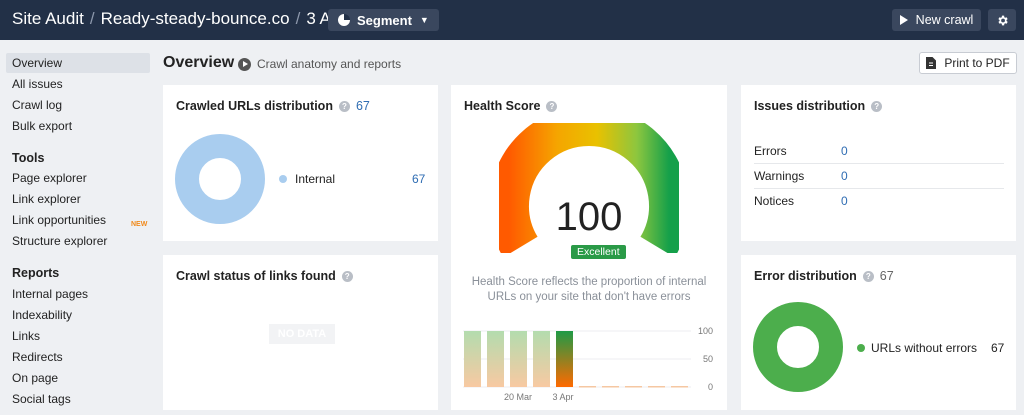 This screenshot has height=415, width=1024. Describe the element at coordinates (861, 348) in the screenshot. I see `legend-dot` at that location.